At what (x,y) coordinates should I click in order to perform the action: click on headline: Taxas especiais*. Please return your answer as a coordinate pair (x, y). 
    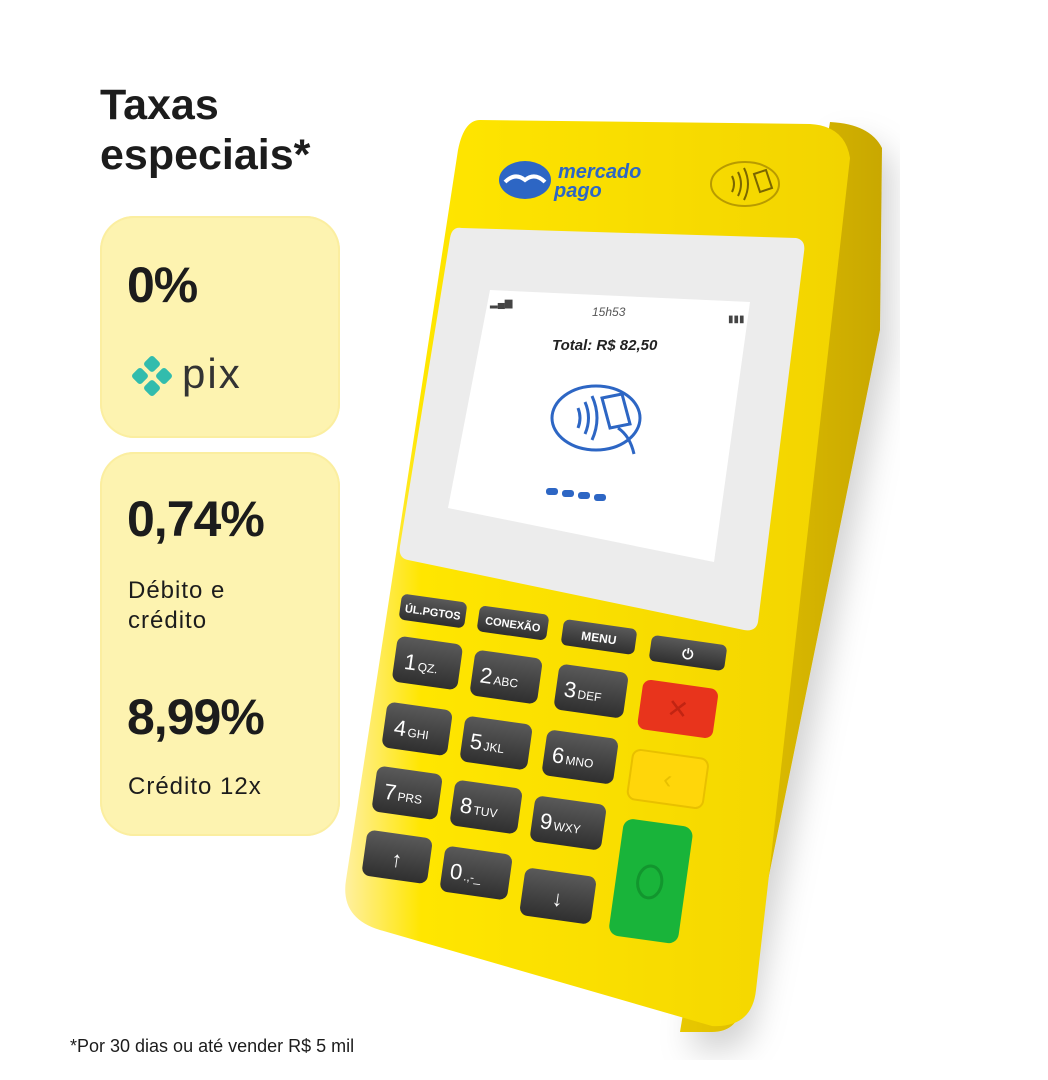
    Looking at the image, I should click on (205, 130).